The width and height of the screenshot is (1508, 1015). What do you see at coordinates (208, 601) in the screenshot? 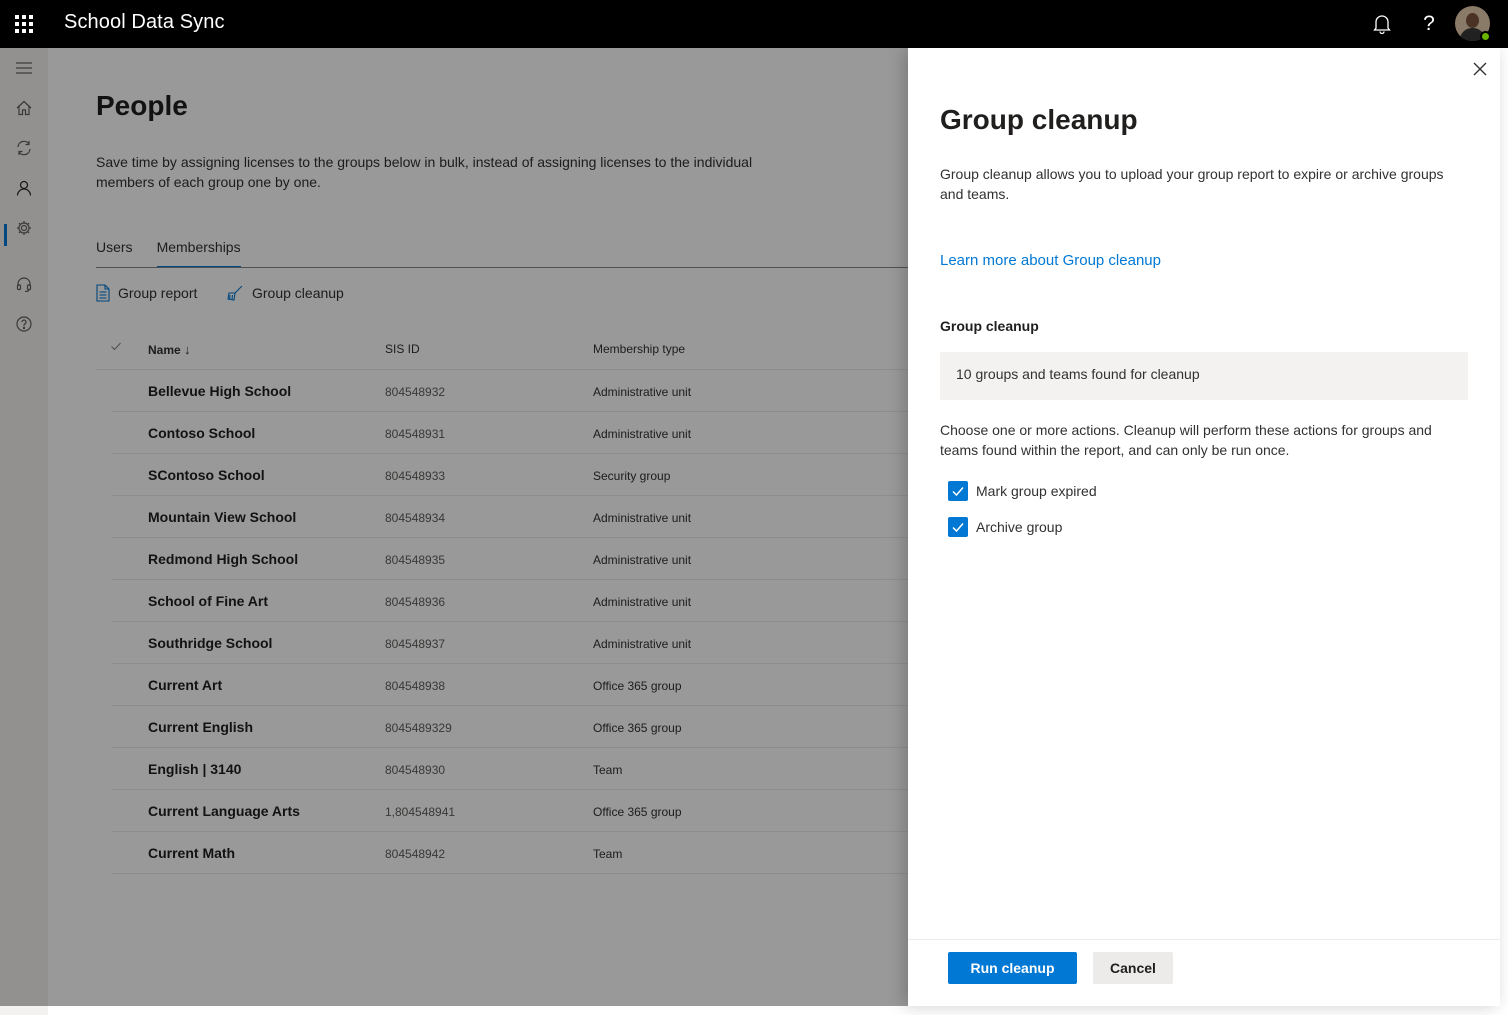
I see `cell-name: School of Fine Art` at bounding box center [208, 601].